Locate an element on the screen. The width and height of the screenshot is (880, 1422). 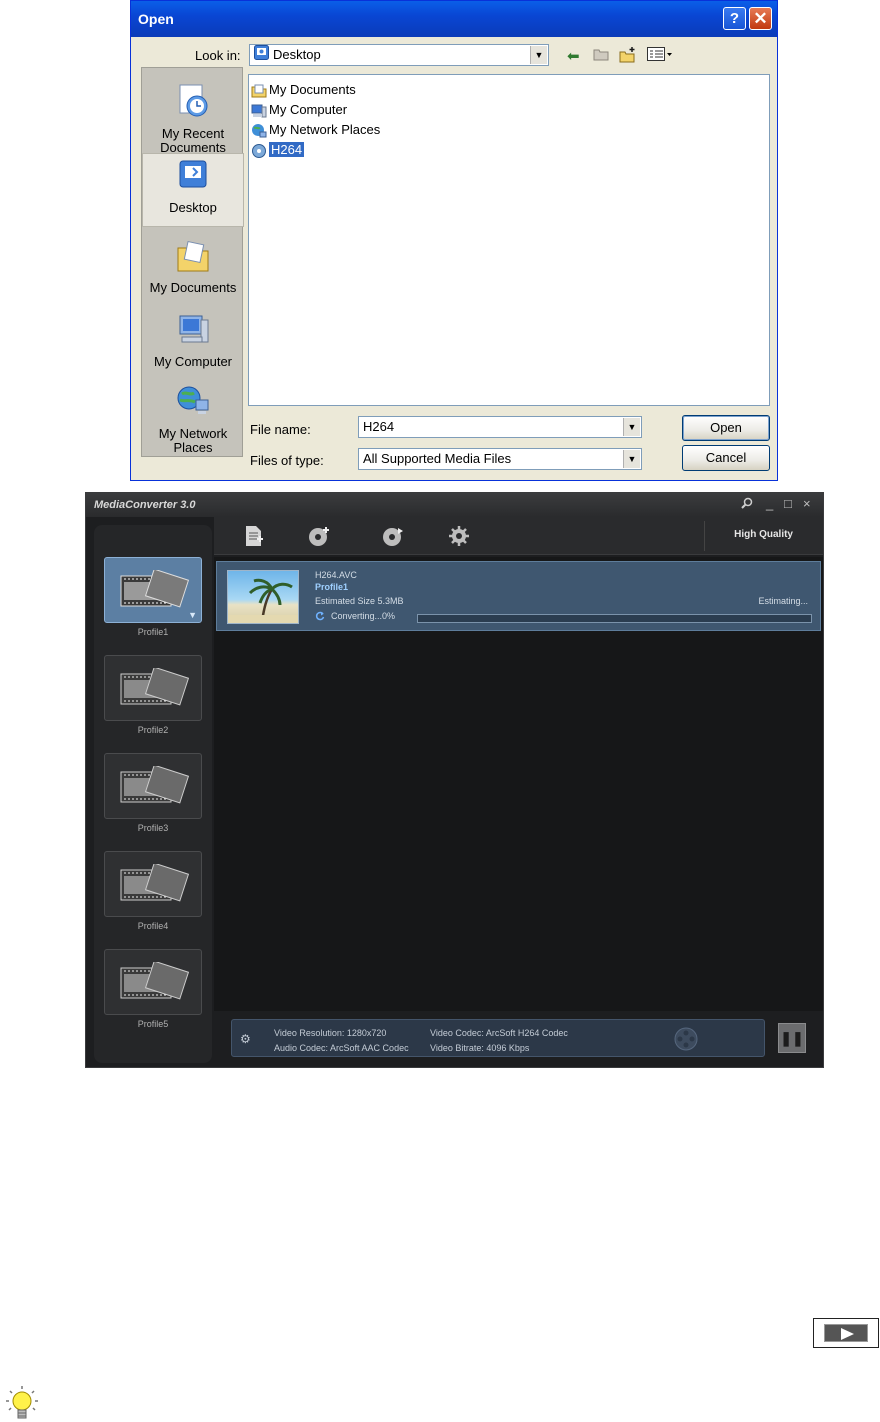
play-icon is located at coordinates (847, 1334).